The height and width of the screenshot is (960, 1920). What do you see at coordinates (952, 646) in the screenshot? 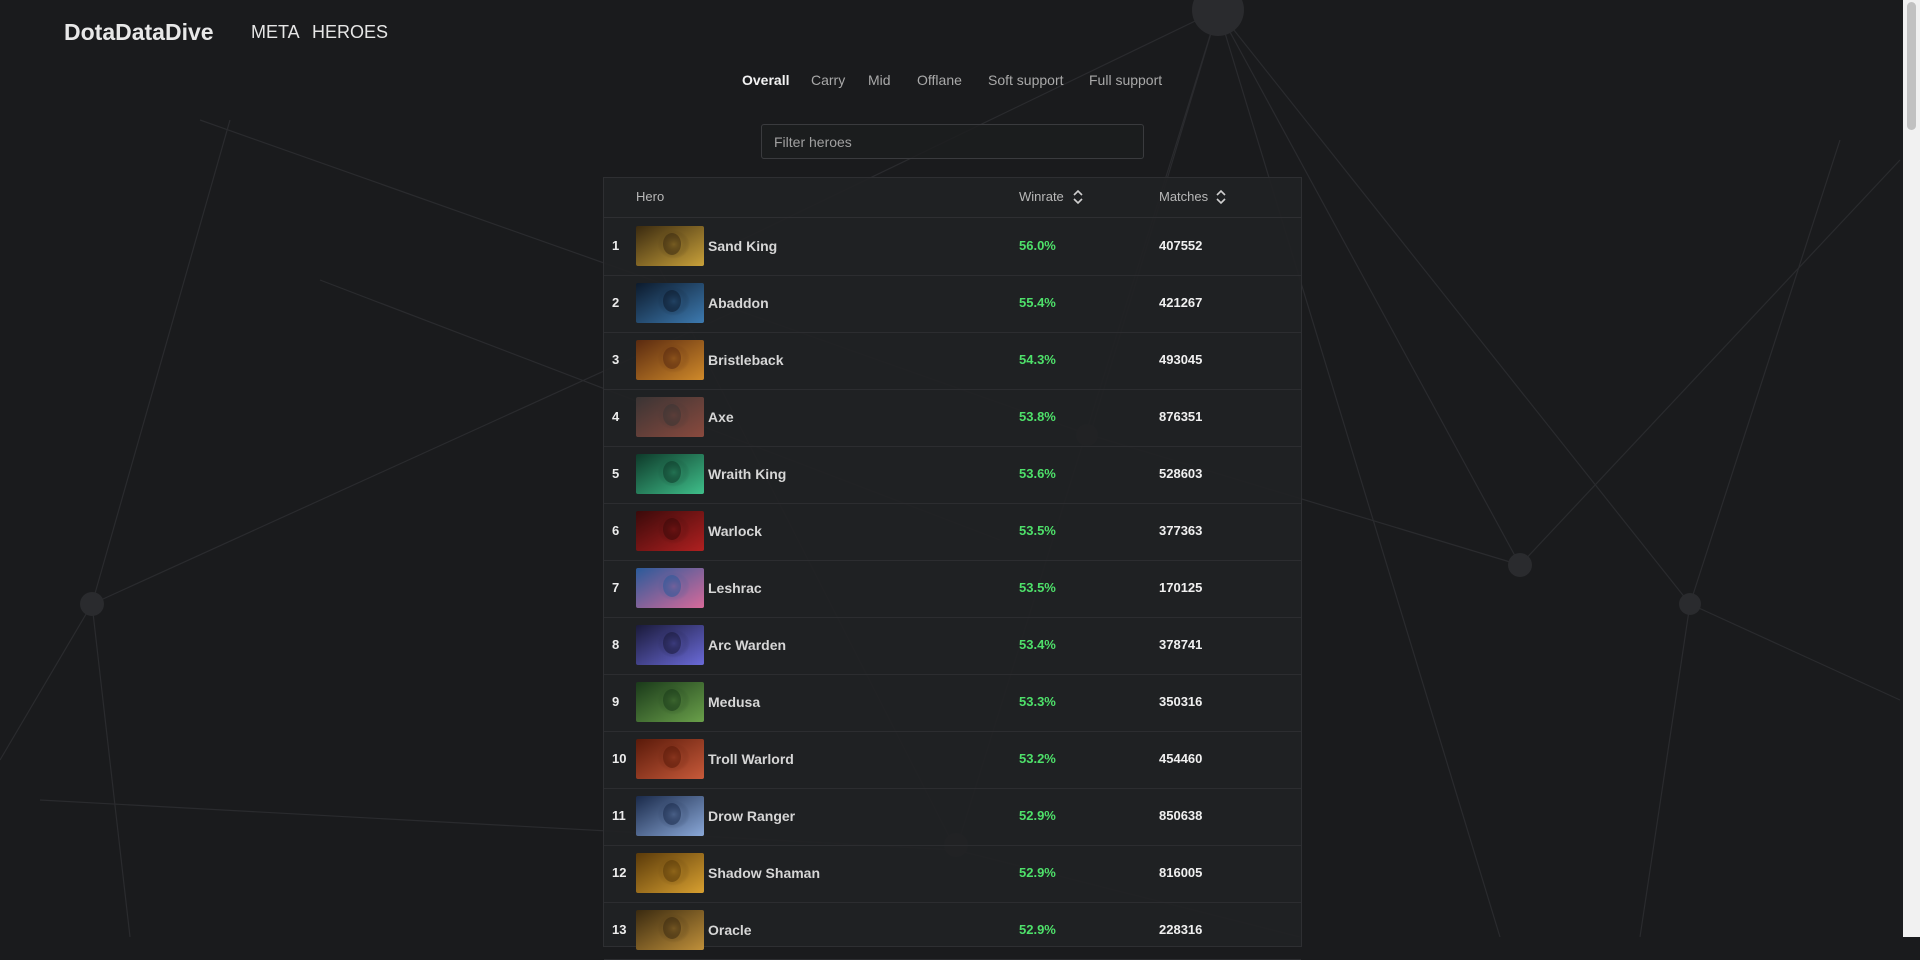
I see `table-row: 8 Arc Warden 53.4% 378741` at bounding box center [952, 646].